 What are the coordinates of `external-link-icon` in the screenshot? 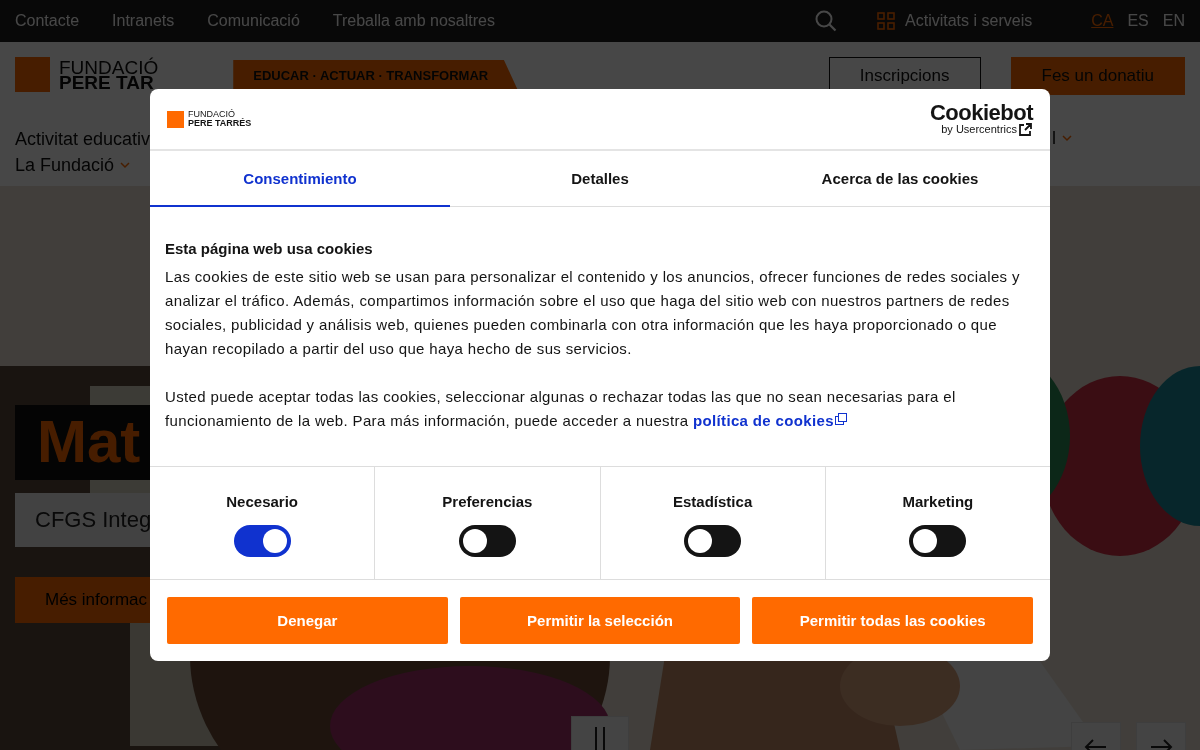 It's located at (1025, 129).